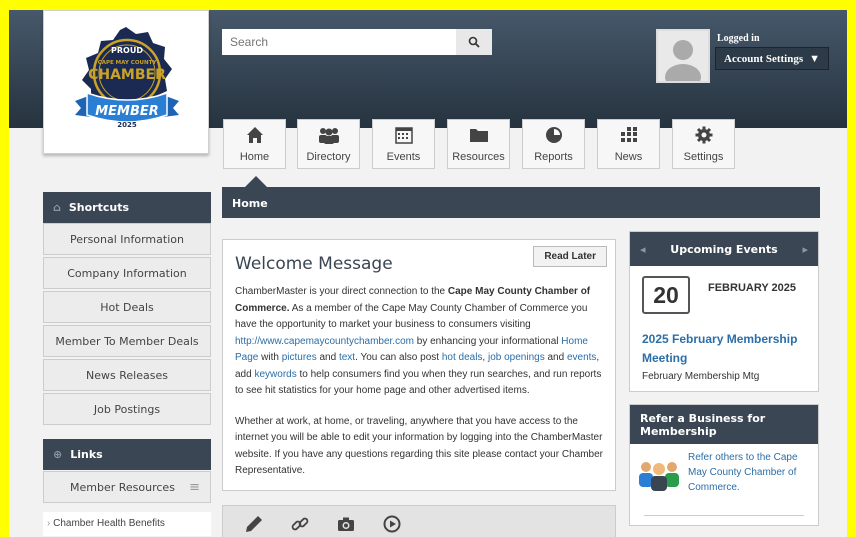  I want to click on nav-resources: Resources, so click(478, 144).